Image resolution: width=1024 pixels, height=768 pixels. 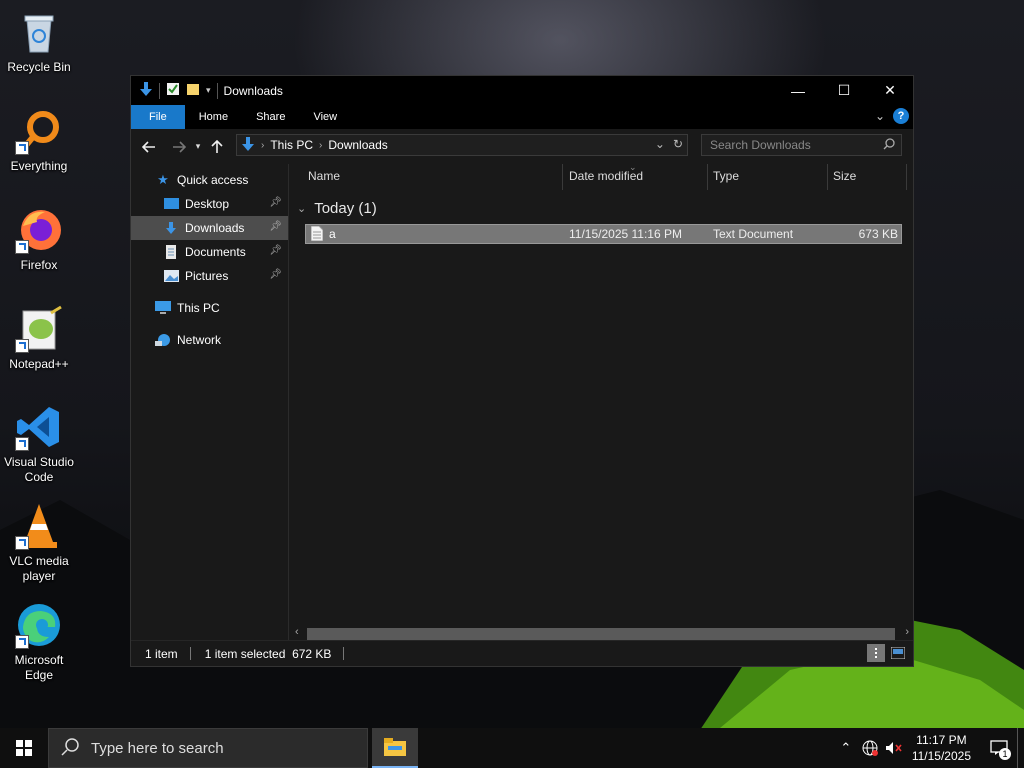 What do you see at coordinates (291, 145) in the screenshot?
I see `breadcrumb-this-pc: This PC` at bounding box center [291, 145].